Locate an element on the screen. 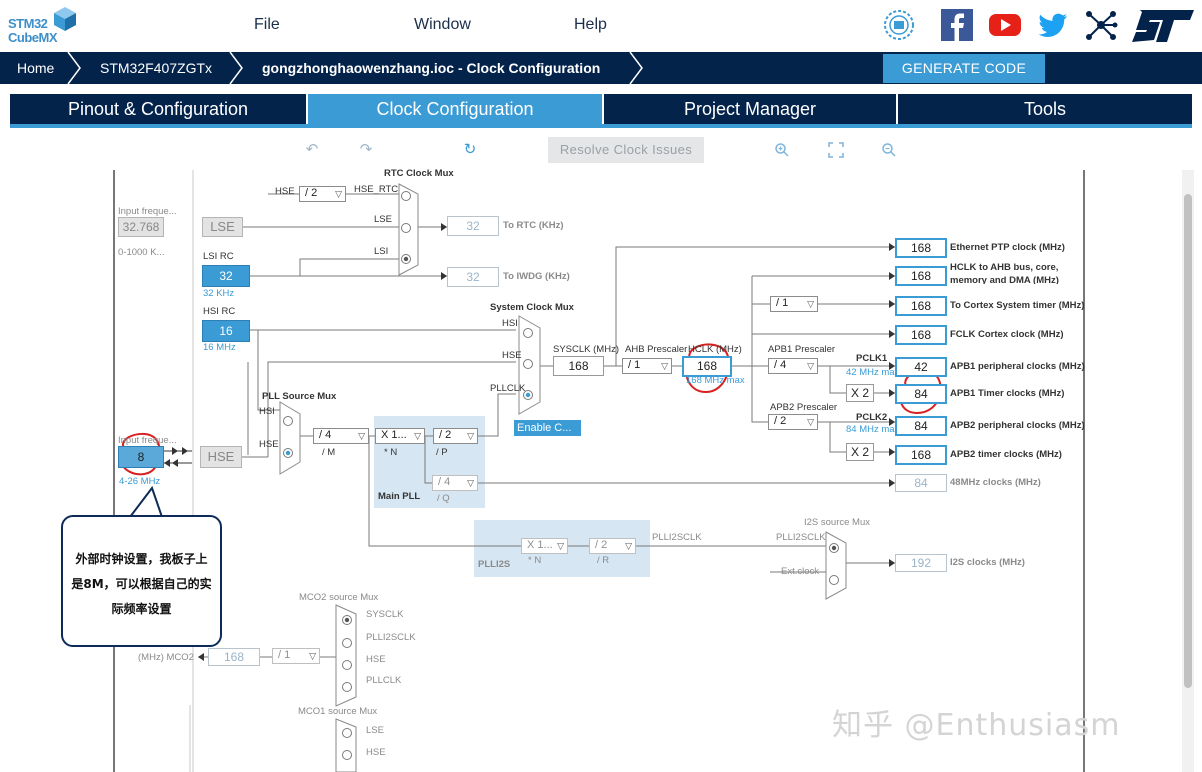 The width and height of the screenshot is (1202, 772). plli2s-n-label: * N is located at coordinates (535, 560).